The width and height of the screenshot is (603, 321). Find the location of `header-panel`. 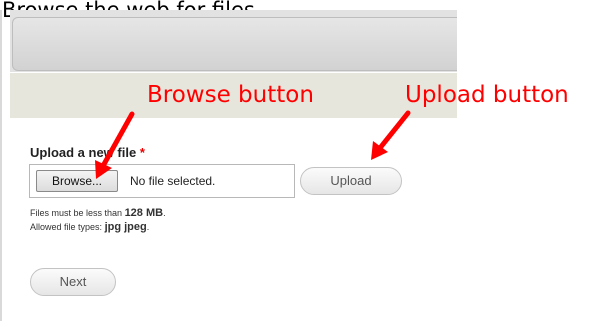

header-panel is located at coordinates (234, 44).